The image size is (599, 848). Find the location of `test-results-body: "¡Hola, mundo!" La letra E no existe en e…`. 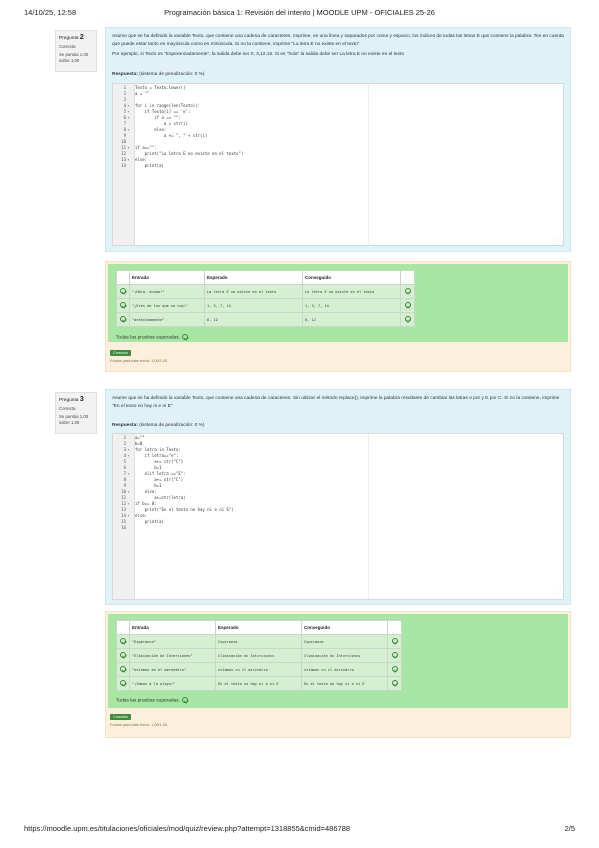

test-results-body: "¡Hola, mundo!" La letra E no existe en e… is located at coordinates (265, 305).